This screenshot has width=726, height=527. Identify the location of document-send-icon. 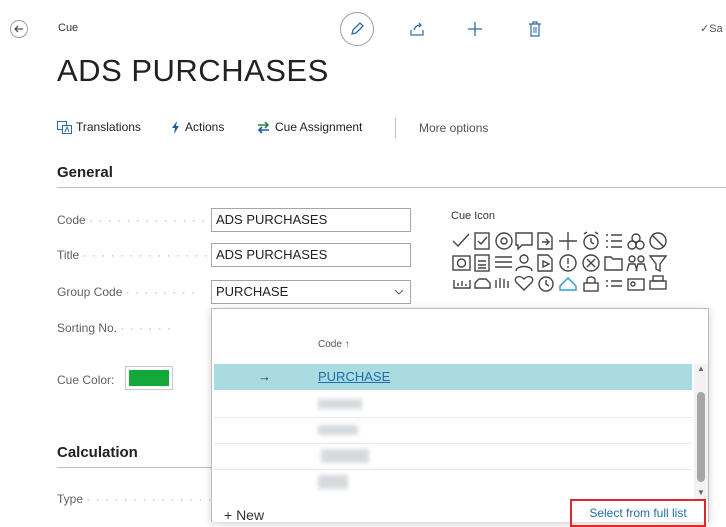
(545, 263).